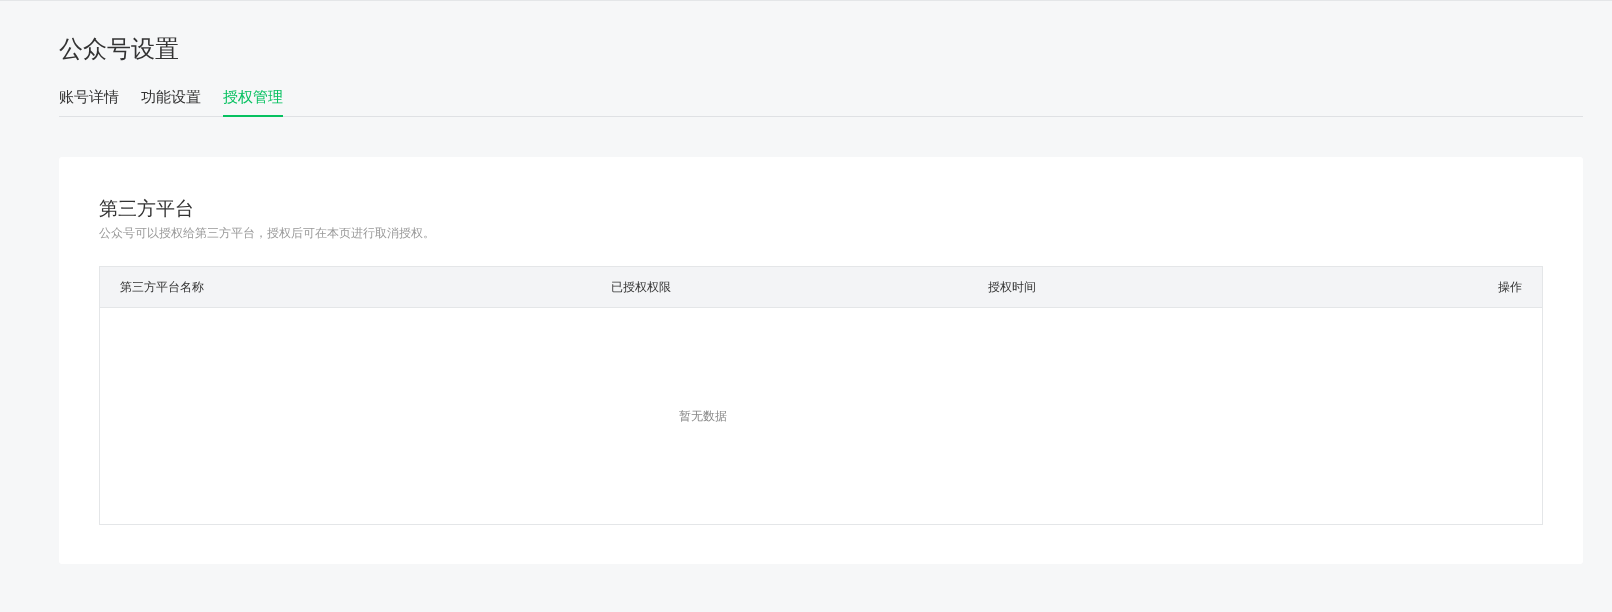  What do you see at coordinates (171, 99) in the screenshot?
I see `tab: 功能设置` at bounding box center [171, 99].